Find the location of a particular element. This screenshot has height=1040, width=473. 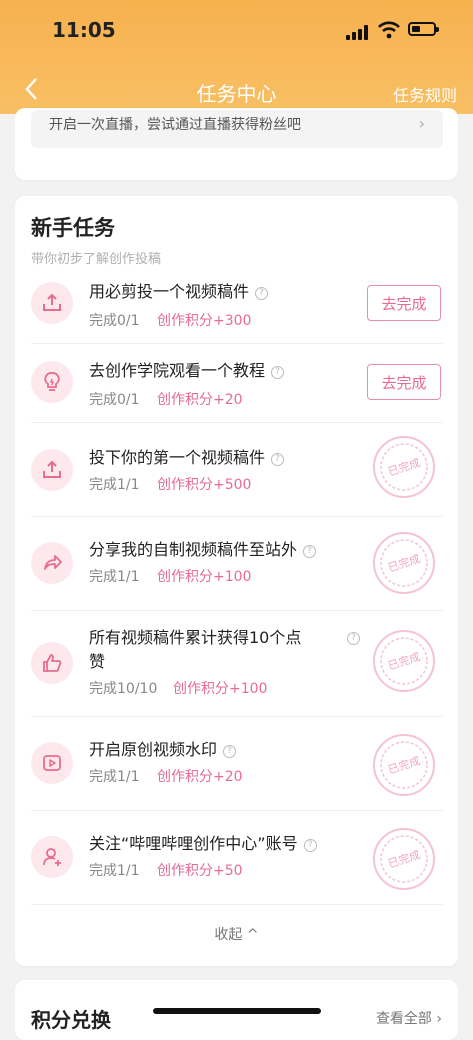

live-task-card: 开启一次直播，尝试通过直播获得粉丝吧 › is located at coordinates (236, 144).